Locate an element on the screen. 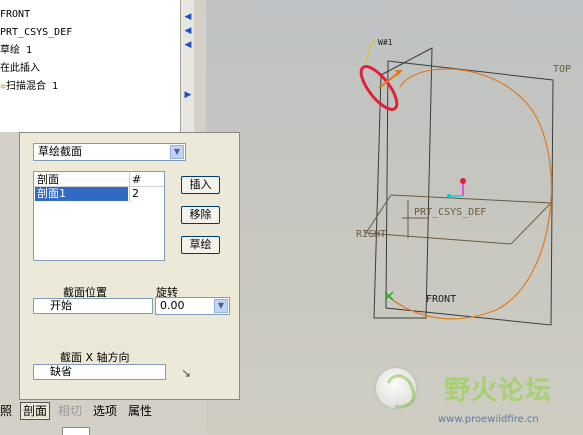 Image resolution: width=583 pixels, height=435 pixels. forum-watermark: 野火论坛 www.proewildfire.cn is located at coordinates (478, 400).